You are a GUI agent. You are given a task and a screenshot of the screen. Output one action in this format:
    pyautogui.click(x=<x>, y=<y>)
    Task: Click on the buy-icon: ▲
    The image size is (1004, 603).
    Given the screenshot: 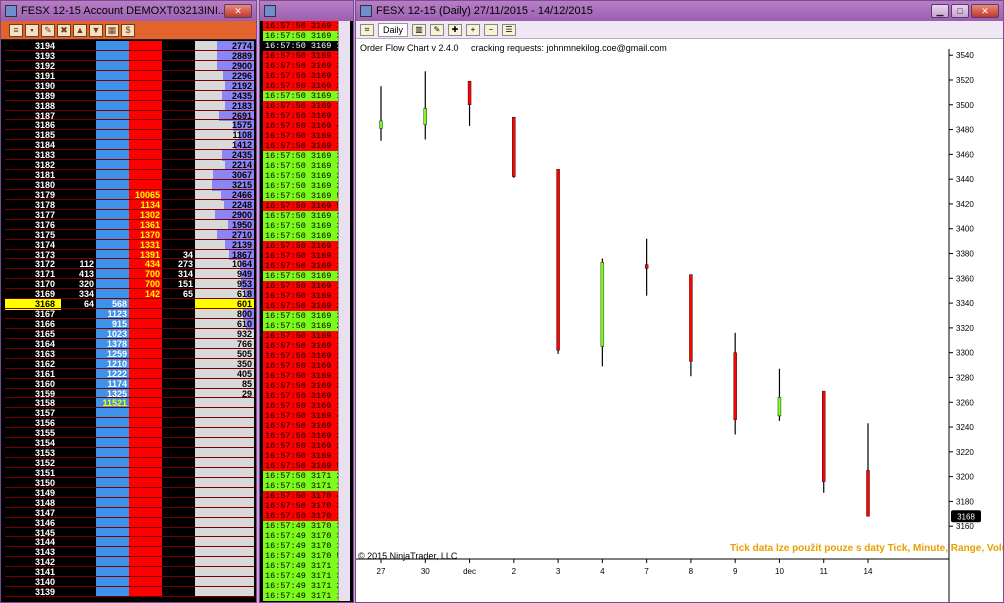 What is the action you would take?
    pyautogui.click(x=80, y=30)
    